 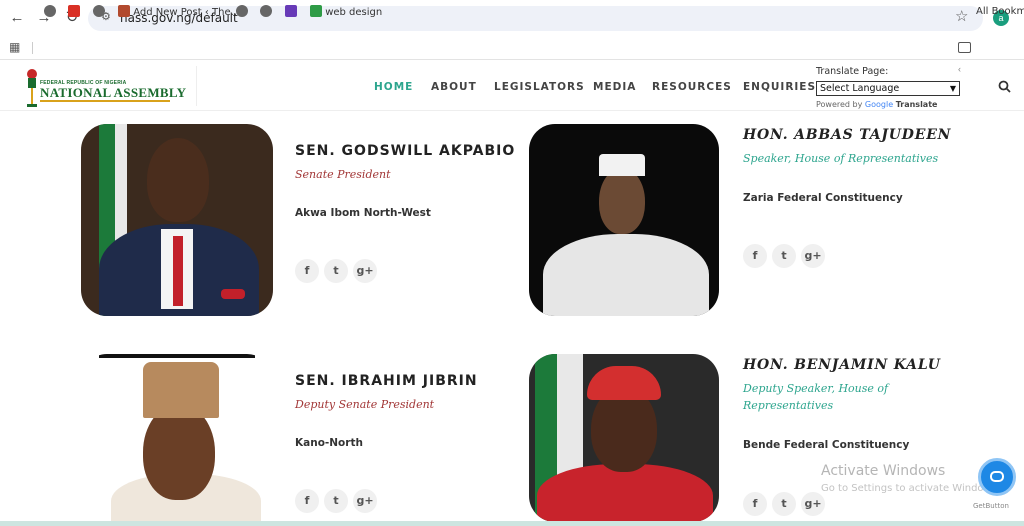 I want to click on coat-of-arms-icon, so click(x=32, y=88).